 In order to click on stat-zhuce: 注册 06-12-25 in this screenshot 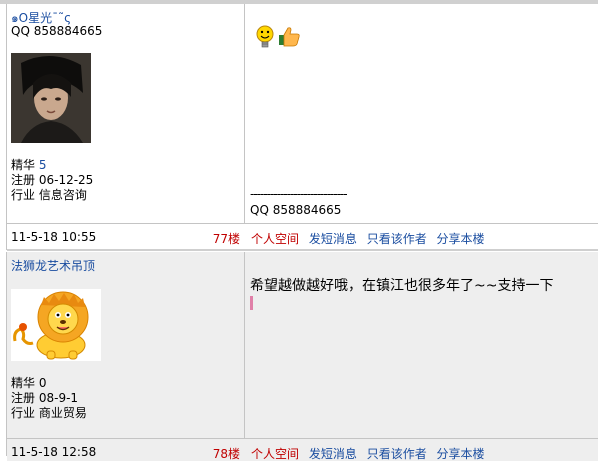, I will do `click(52, 180)`.